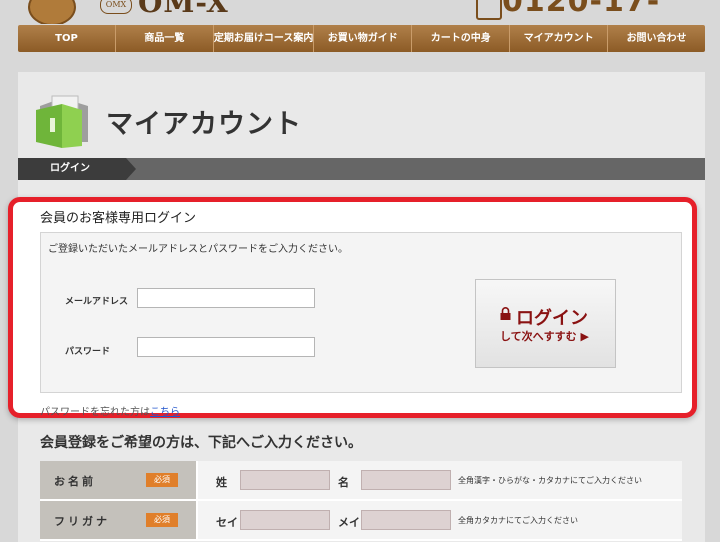 Image resolution: width=720 pixels, height=542 pixels. Describe the element at coordinates (198, 249) in the screenshot. I see `login-hint: ご登録いただいたメールアドレスとパスワードをご入力ください。` at that location.